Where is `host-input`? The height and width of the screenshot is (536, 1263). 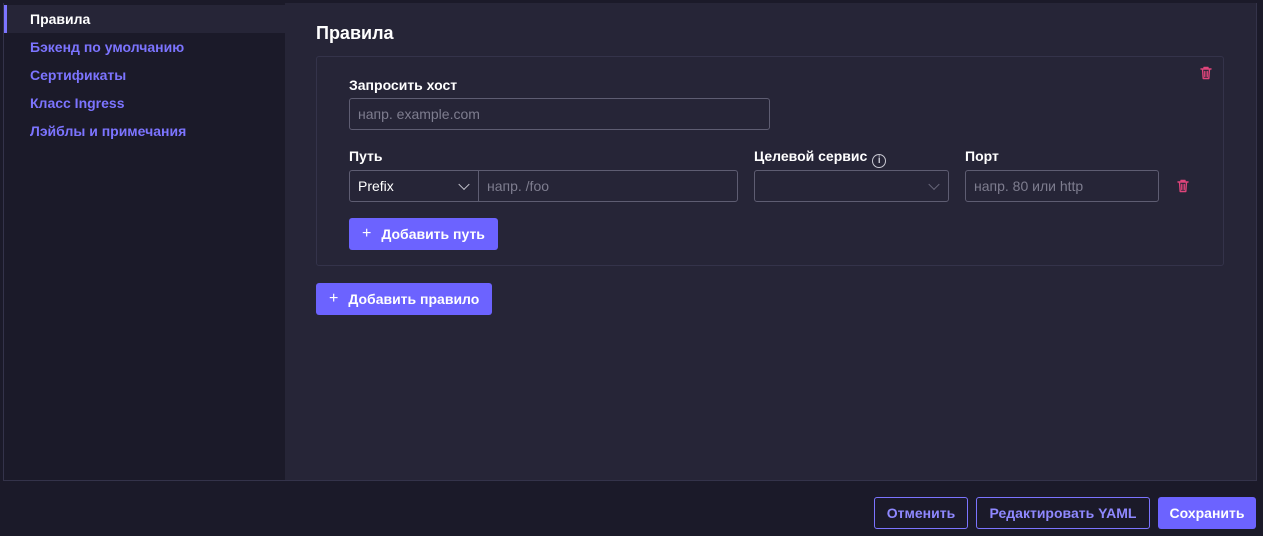
host-input is located at coordinates (559, 114).